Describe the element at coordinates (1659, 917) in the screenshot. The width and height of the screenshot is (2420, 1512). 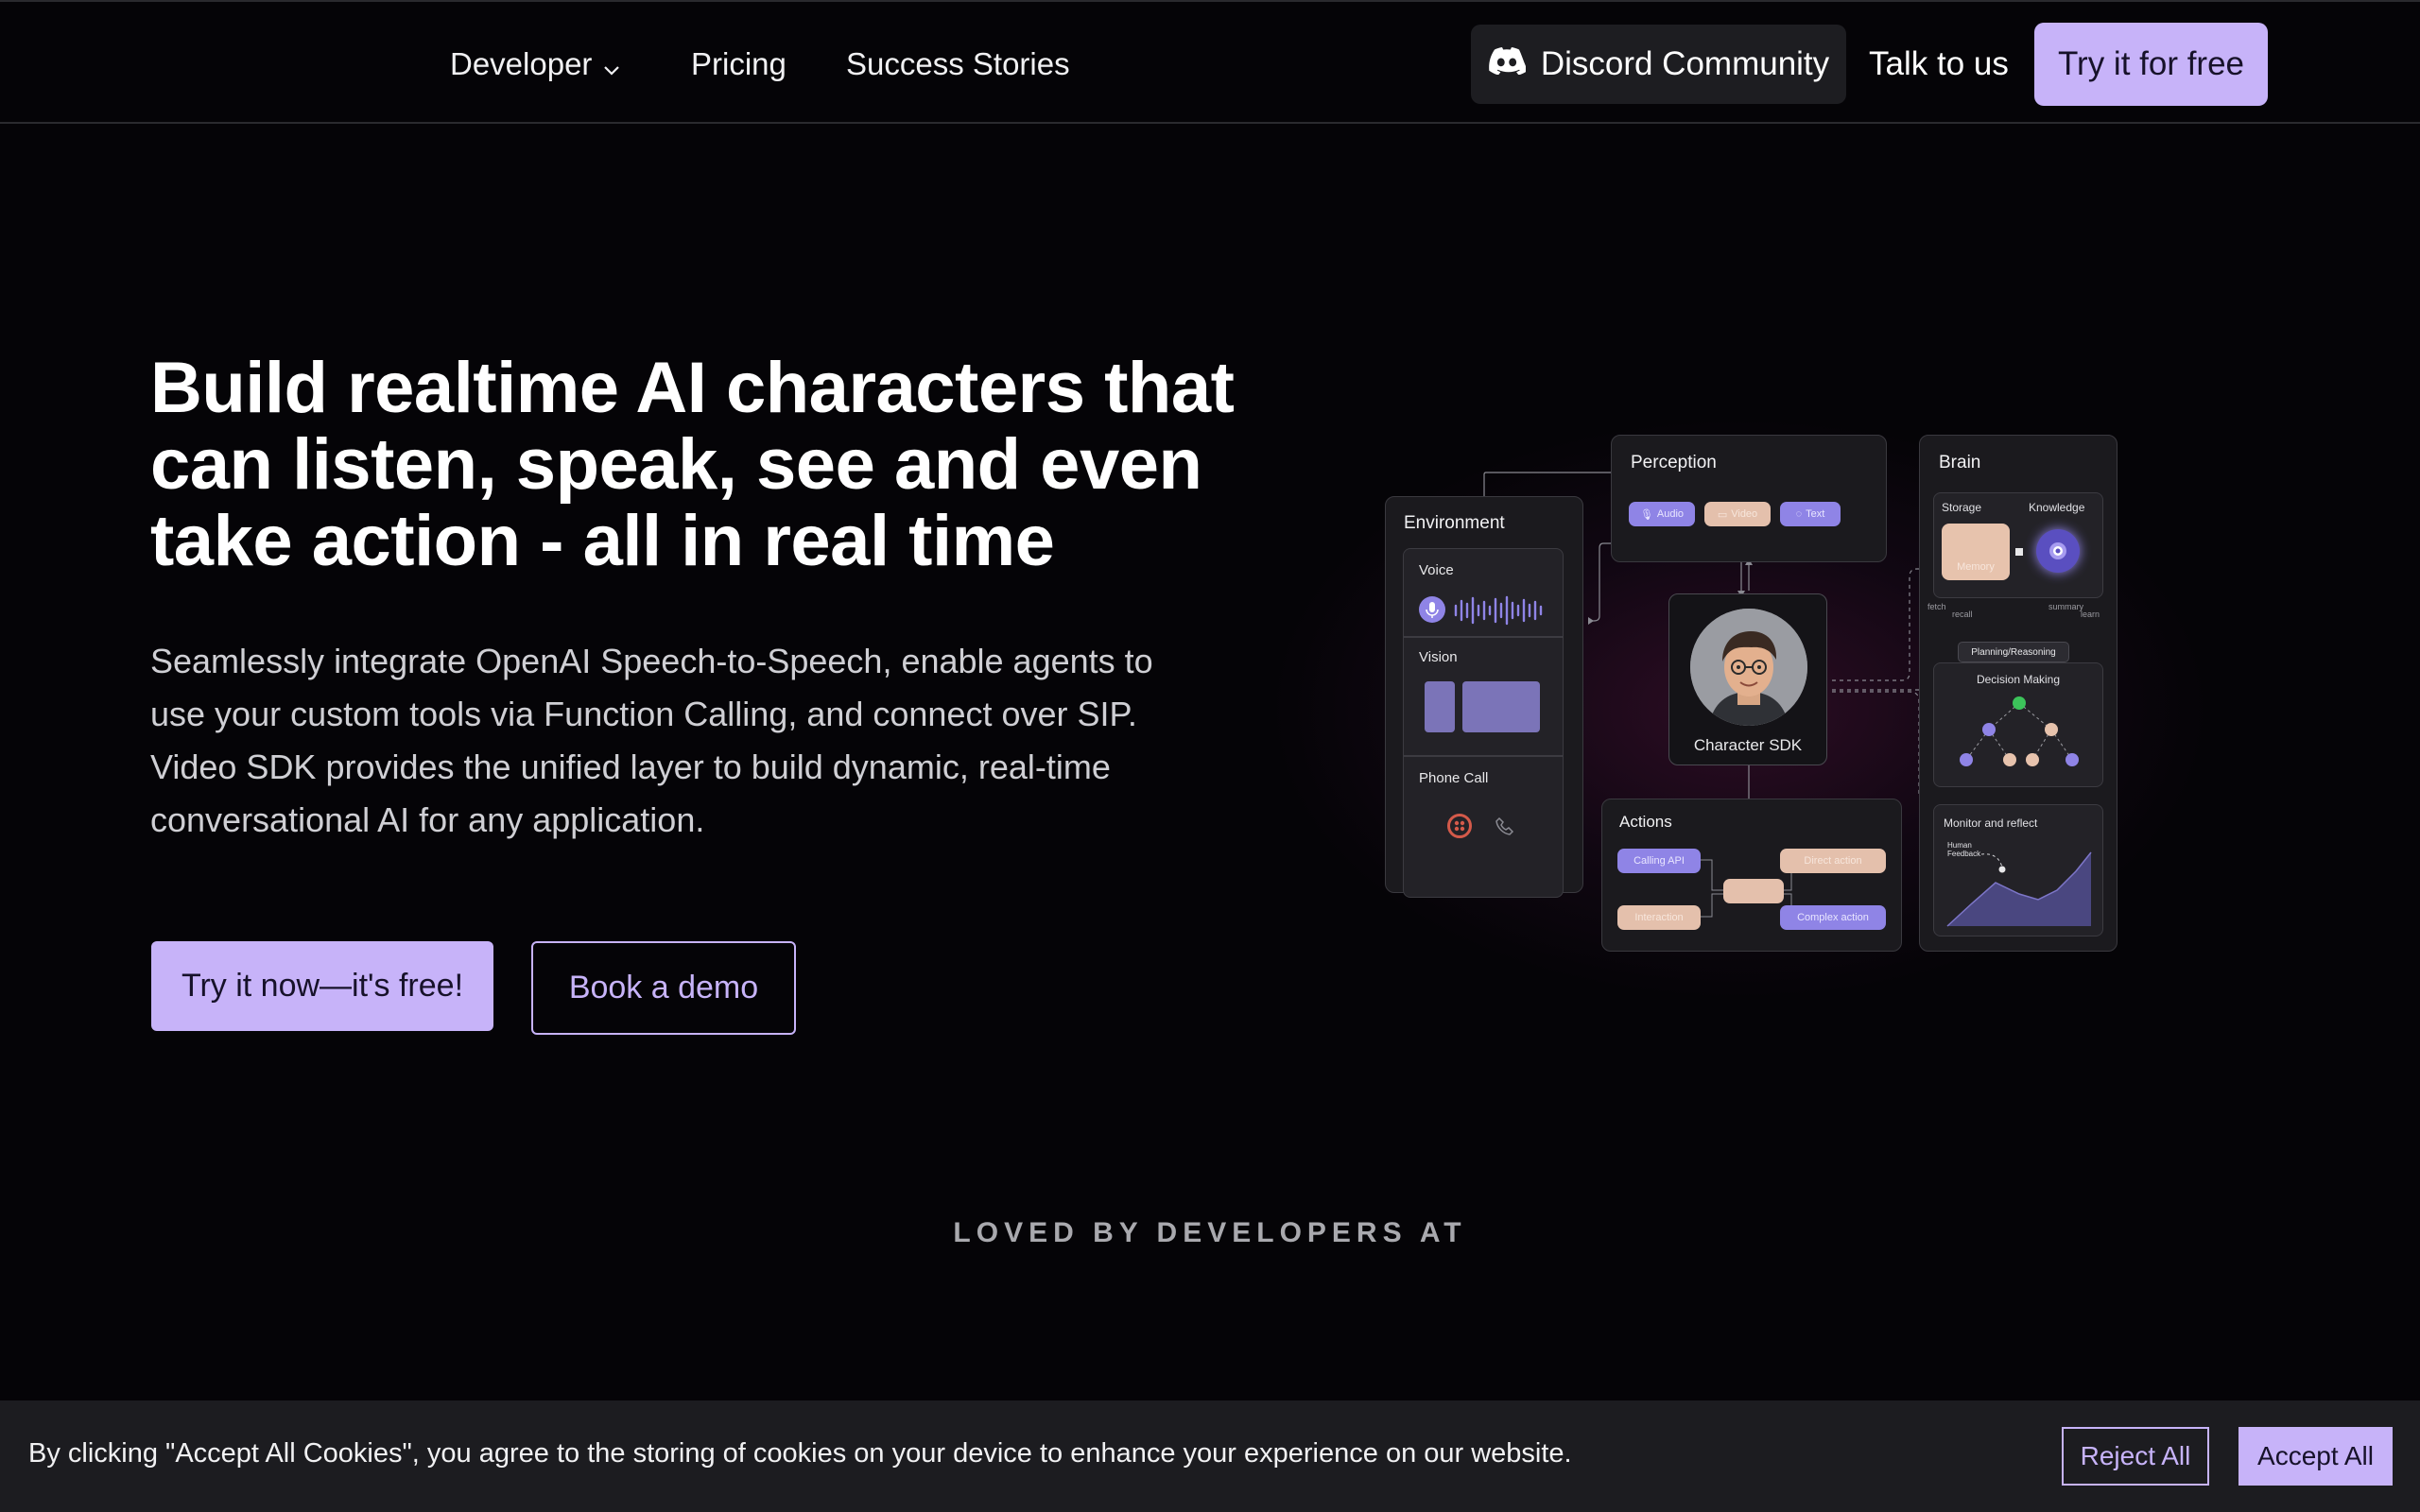
I see `interaction-chip: Interaction` at that location.